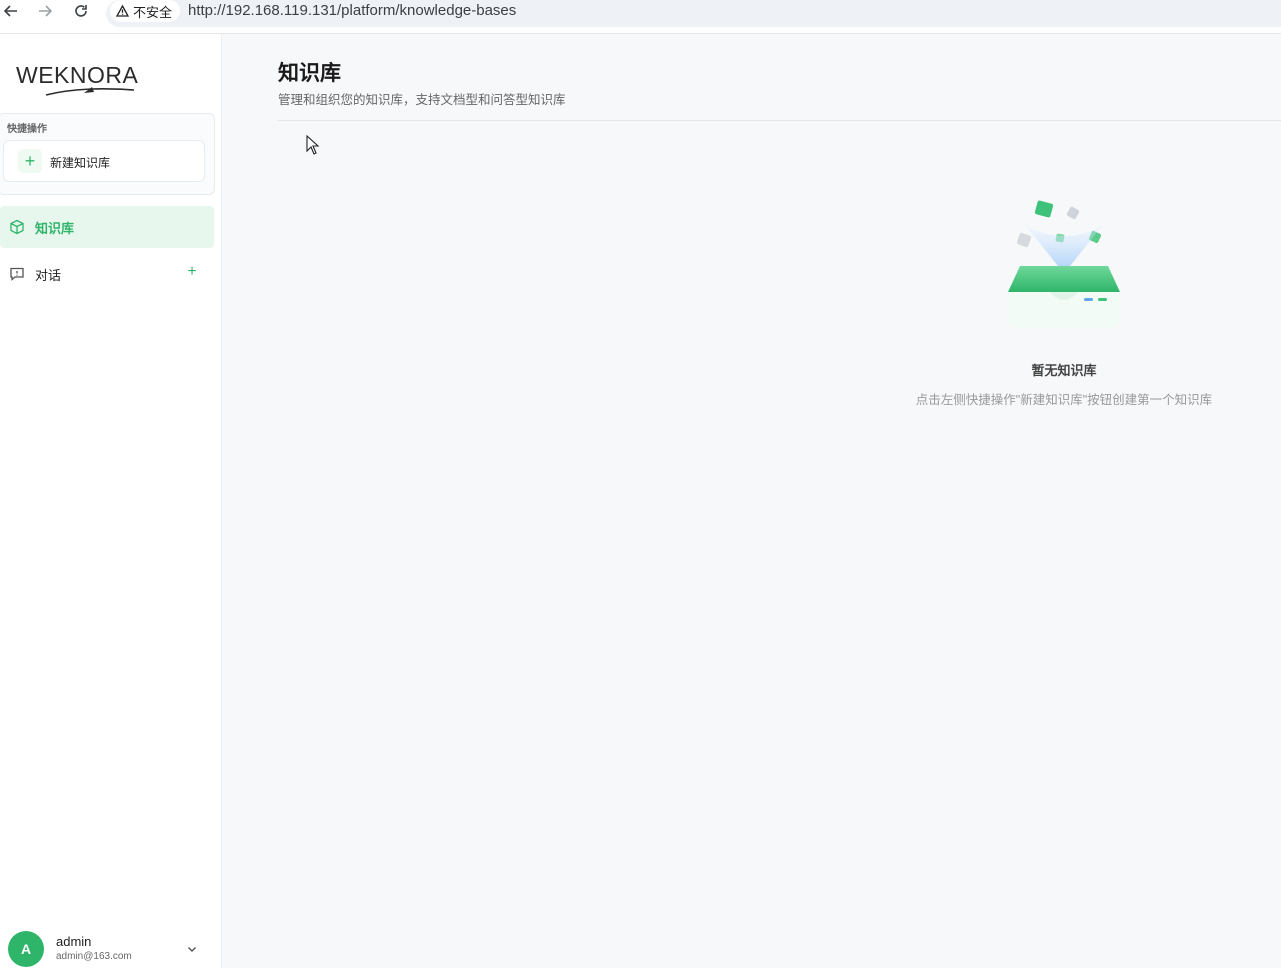  I want to click on user-profile: A admin admin@163.com, so click(111, 949).